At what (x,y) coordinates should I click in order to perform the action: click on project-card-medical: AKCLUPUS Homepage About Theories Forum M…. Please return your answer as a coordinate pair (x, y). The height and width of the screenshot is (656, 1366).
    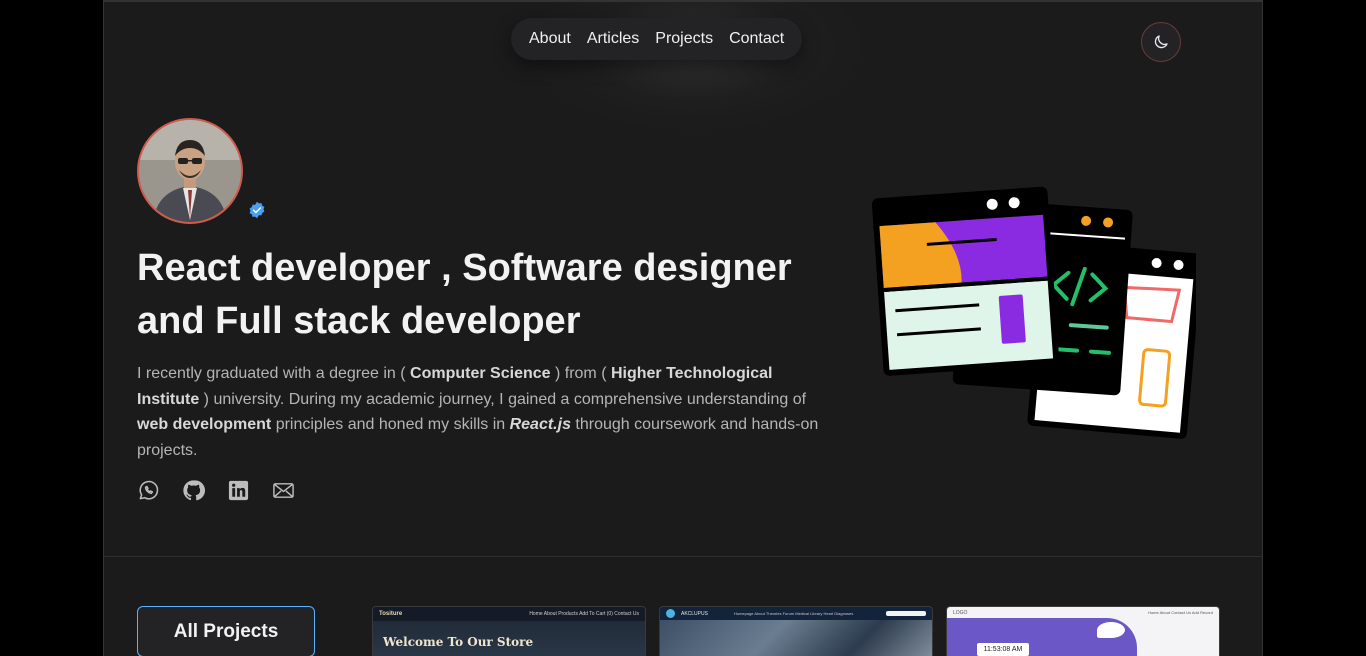
    Looking at the image, I should click on (796, 631).